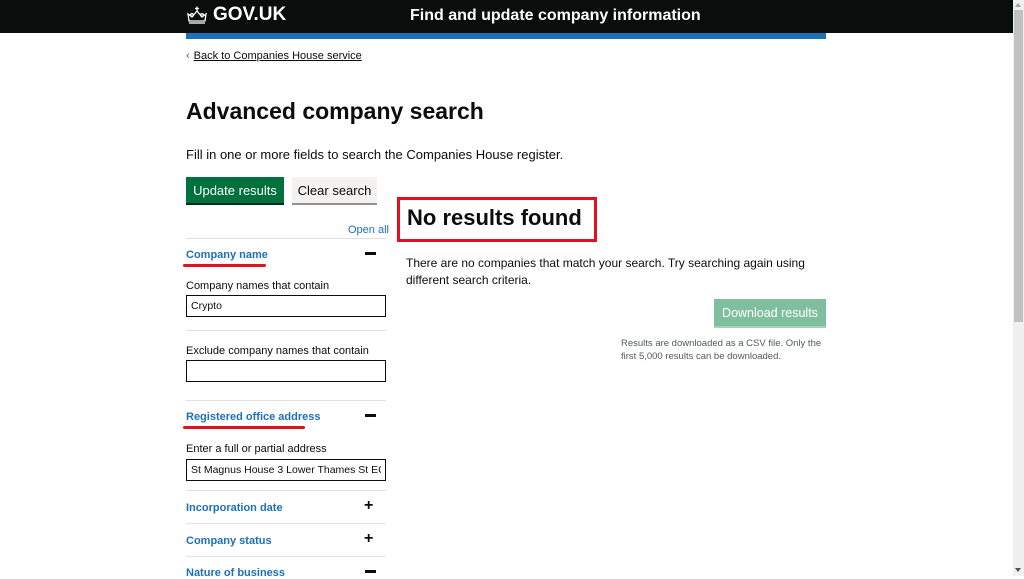  What do you see at coordinates (286, 306) in the screenshot?
I see `company-name-contains-input` at bounding box center [286, 306].